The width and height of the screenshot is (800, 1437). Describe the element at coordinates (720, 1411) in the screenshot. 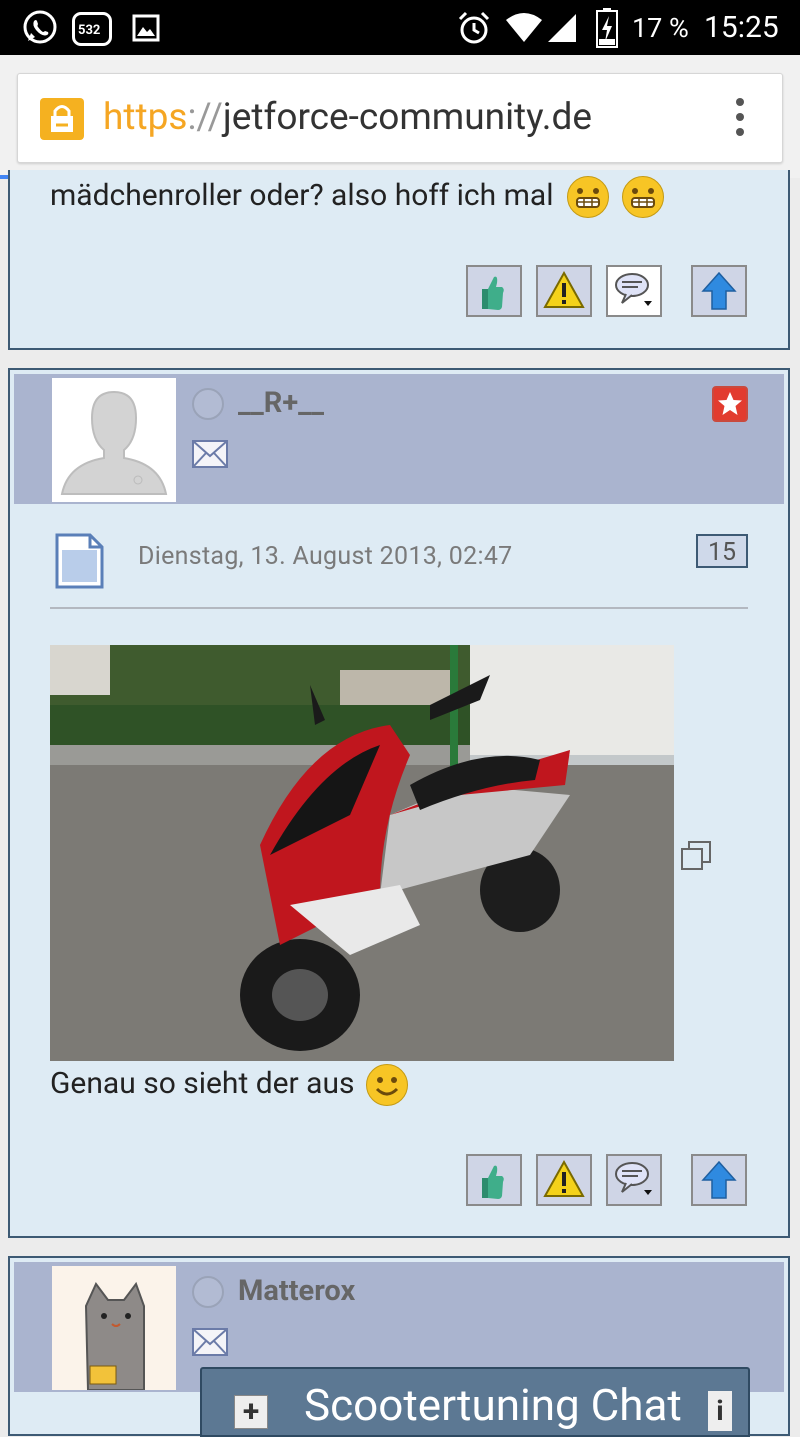

I see `info-icon: i` at that location.